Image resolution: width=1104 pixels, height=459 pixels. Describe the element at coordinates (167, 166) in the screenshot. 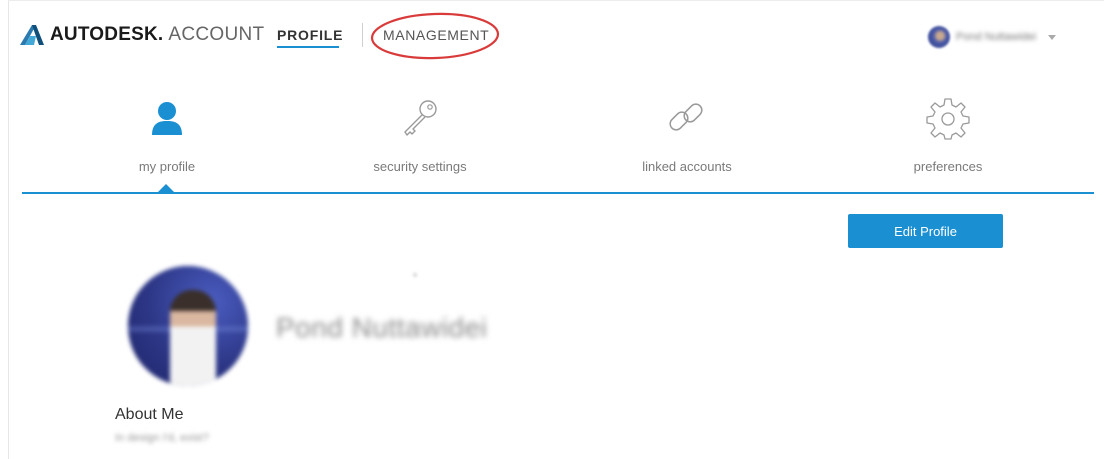

I see `tab-label: my profile` at that location.